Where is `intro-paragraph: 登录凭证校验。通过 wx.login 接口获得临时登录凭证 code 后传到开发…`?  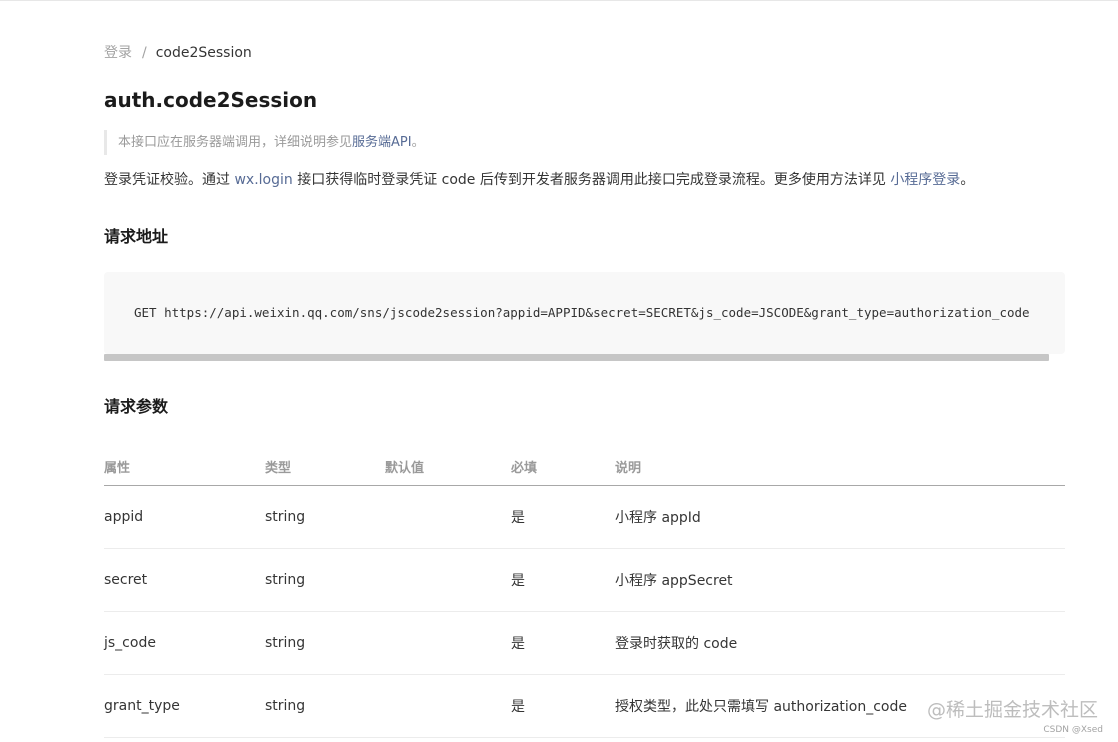
intro-paragraph: 登录凭证校验。通过 wx.login 接口获得临时登录凭证 code 后传到开发… is located at coordinates (539, 180).